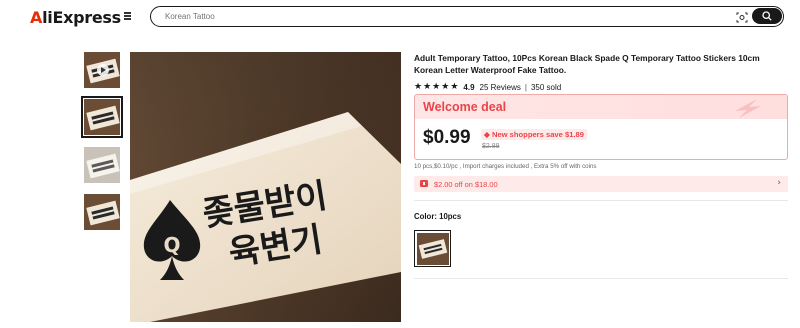  I want to click on play-icon, so click(103, 70).